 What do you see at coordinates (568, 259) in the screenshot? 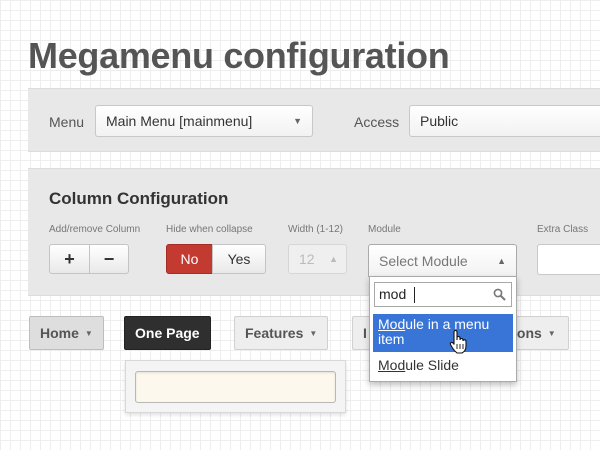
I see `extra-class-input` at bounding box center [568, 259].